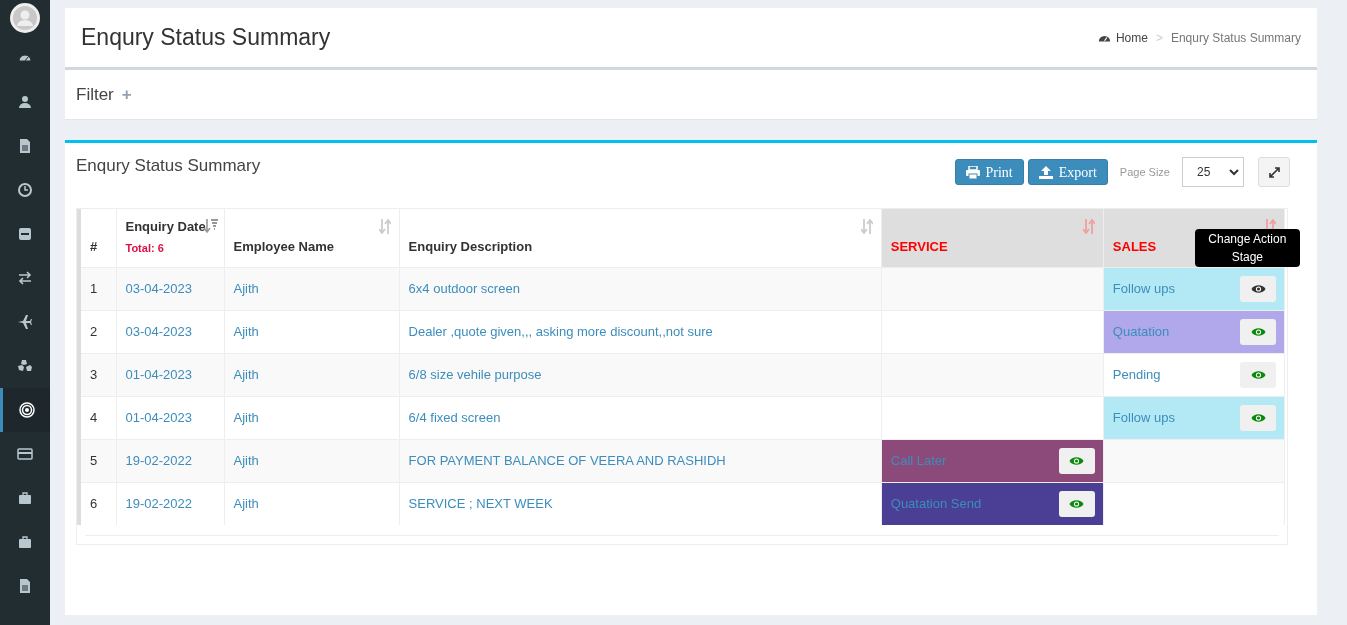  What do you see at coordinates (25, 454) in the screenshot?
I see `card-icon` at bounding box center [25, 454].